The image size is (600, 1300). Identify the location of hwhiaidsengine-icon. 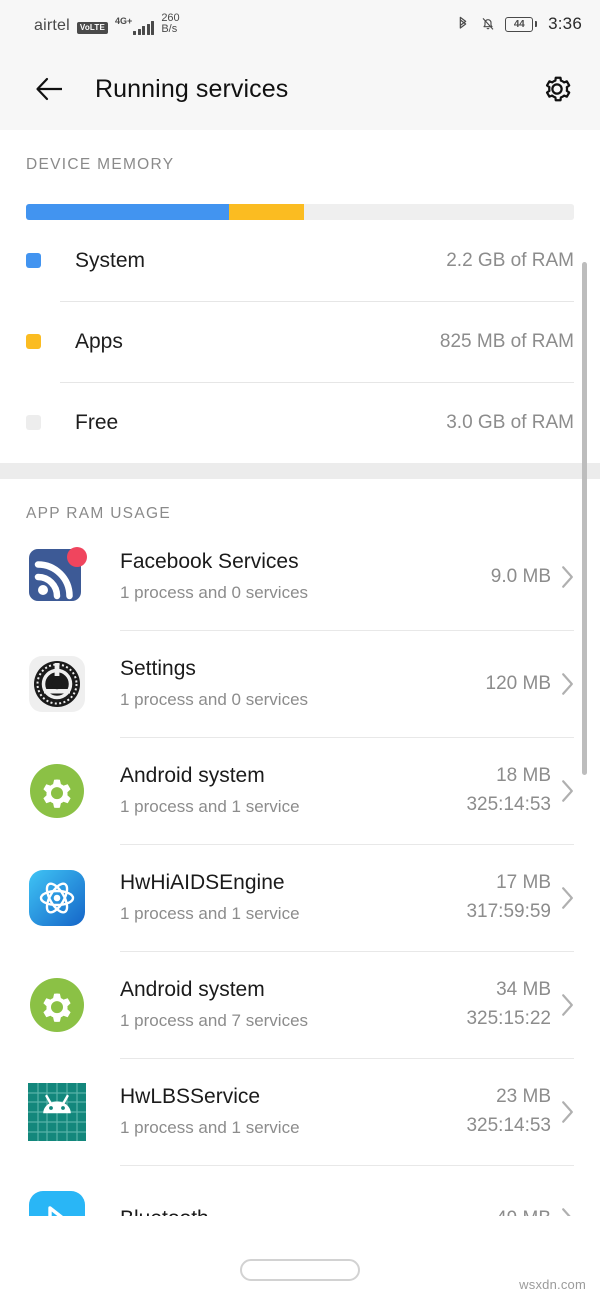
(57, 898).